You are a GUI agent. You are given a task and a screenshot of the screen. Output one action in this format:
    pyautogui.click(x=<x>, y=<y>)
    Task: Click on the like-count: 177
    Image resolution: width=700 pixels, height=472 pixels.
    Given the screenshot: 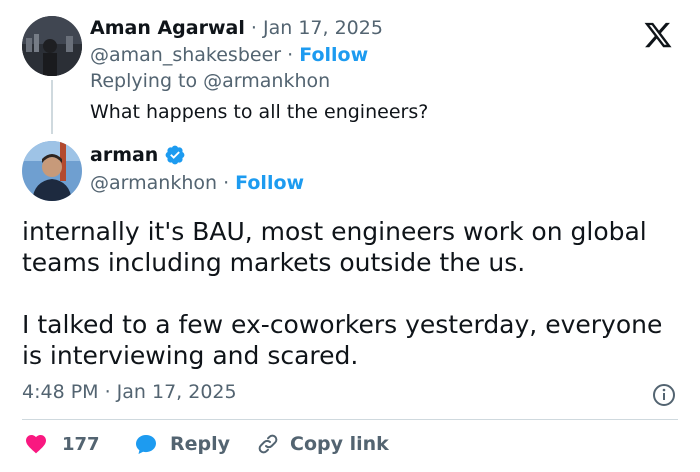 What is the action you would take?
    pyautogui.click(x=81, y=444)
    